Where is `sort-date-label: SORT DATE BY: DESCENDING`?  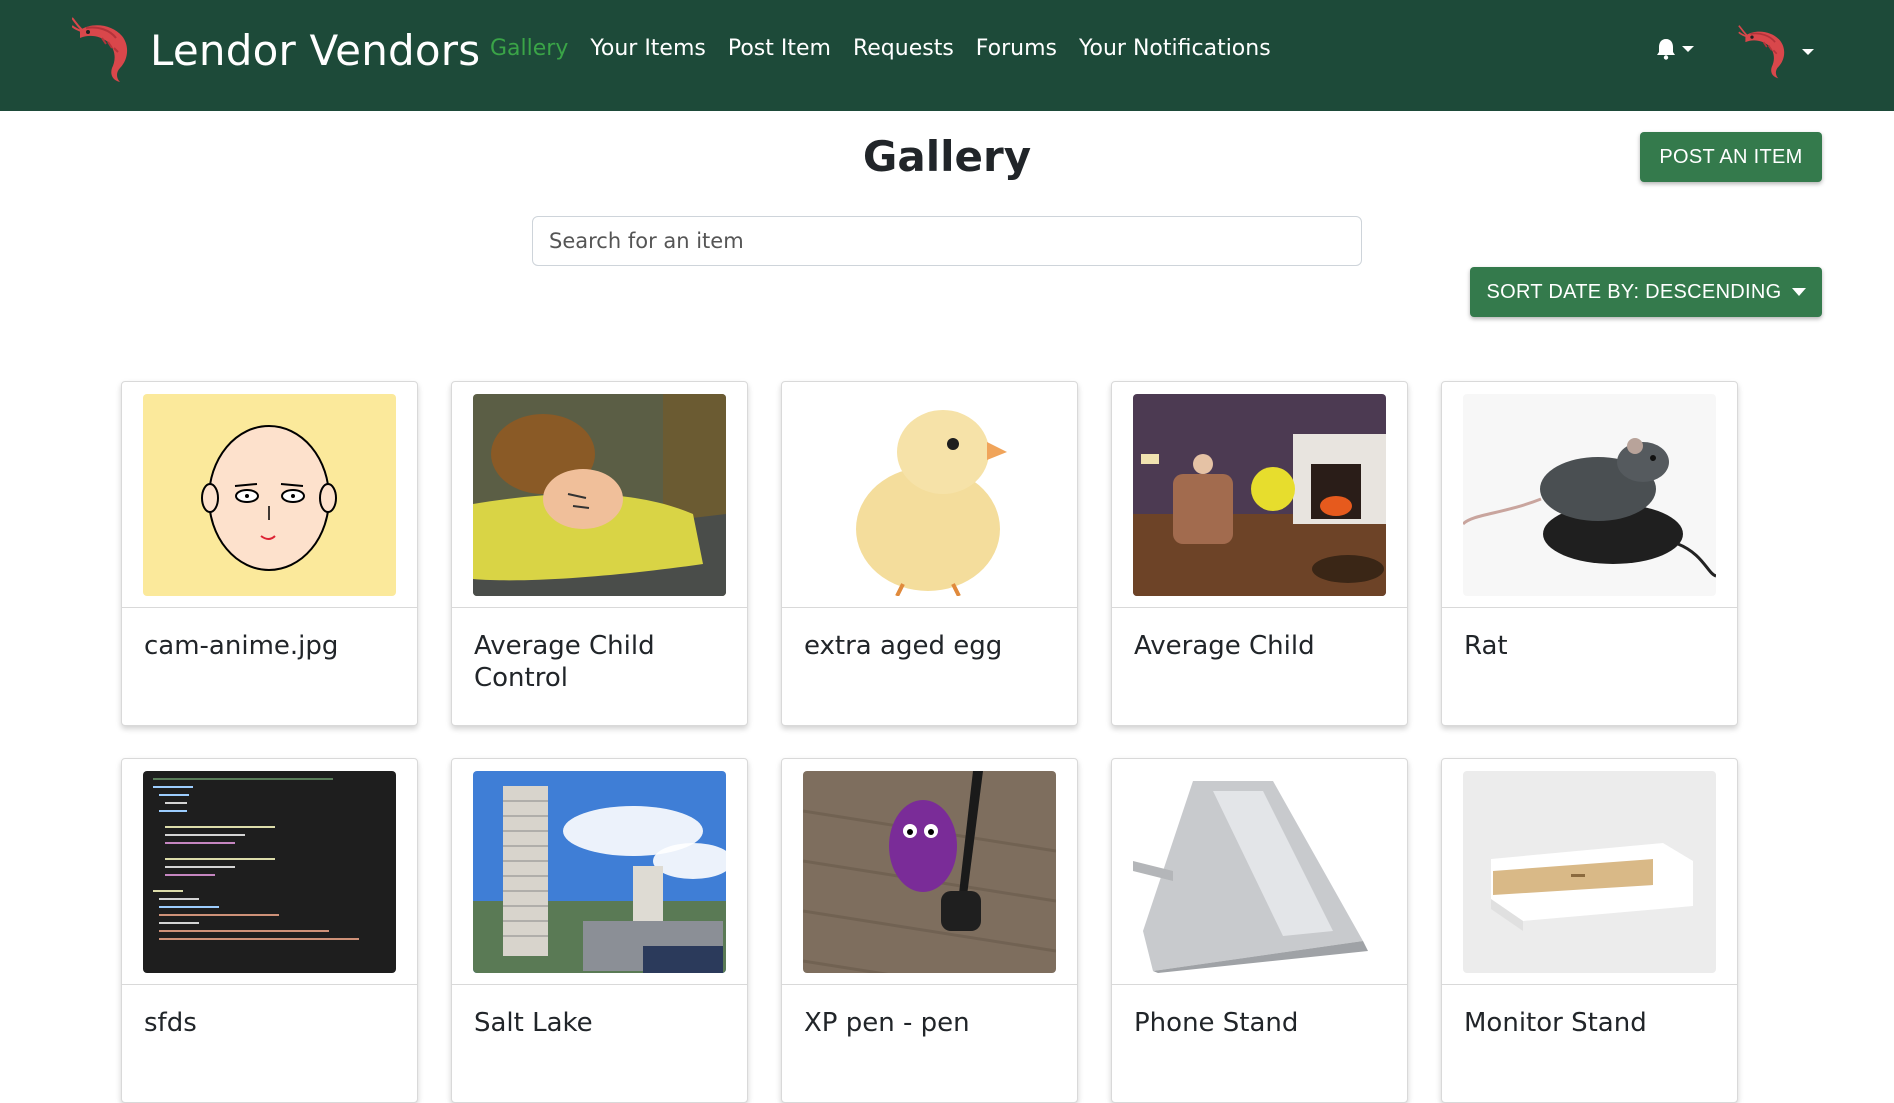
sort-date-label: SORT DATE BY: DESCENDING is located at coordinates (1634, 291).